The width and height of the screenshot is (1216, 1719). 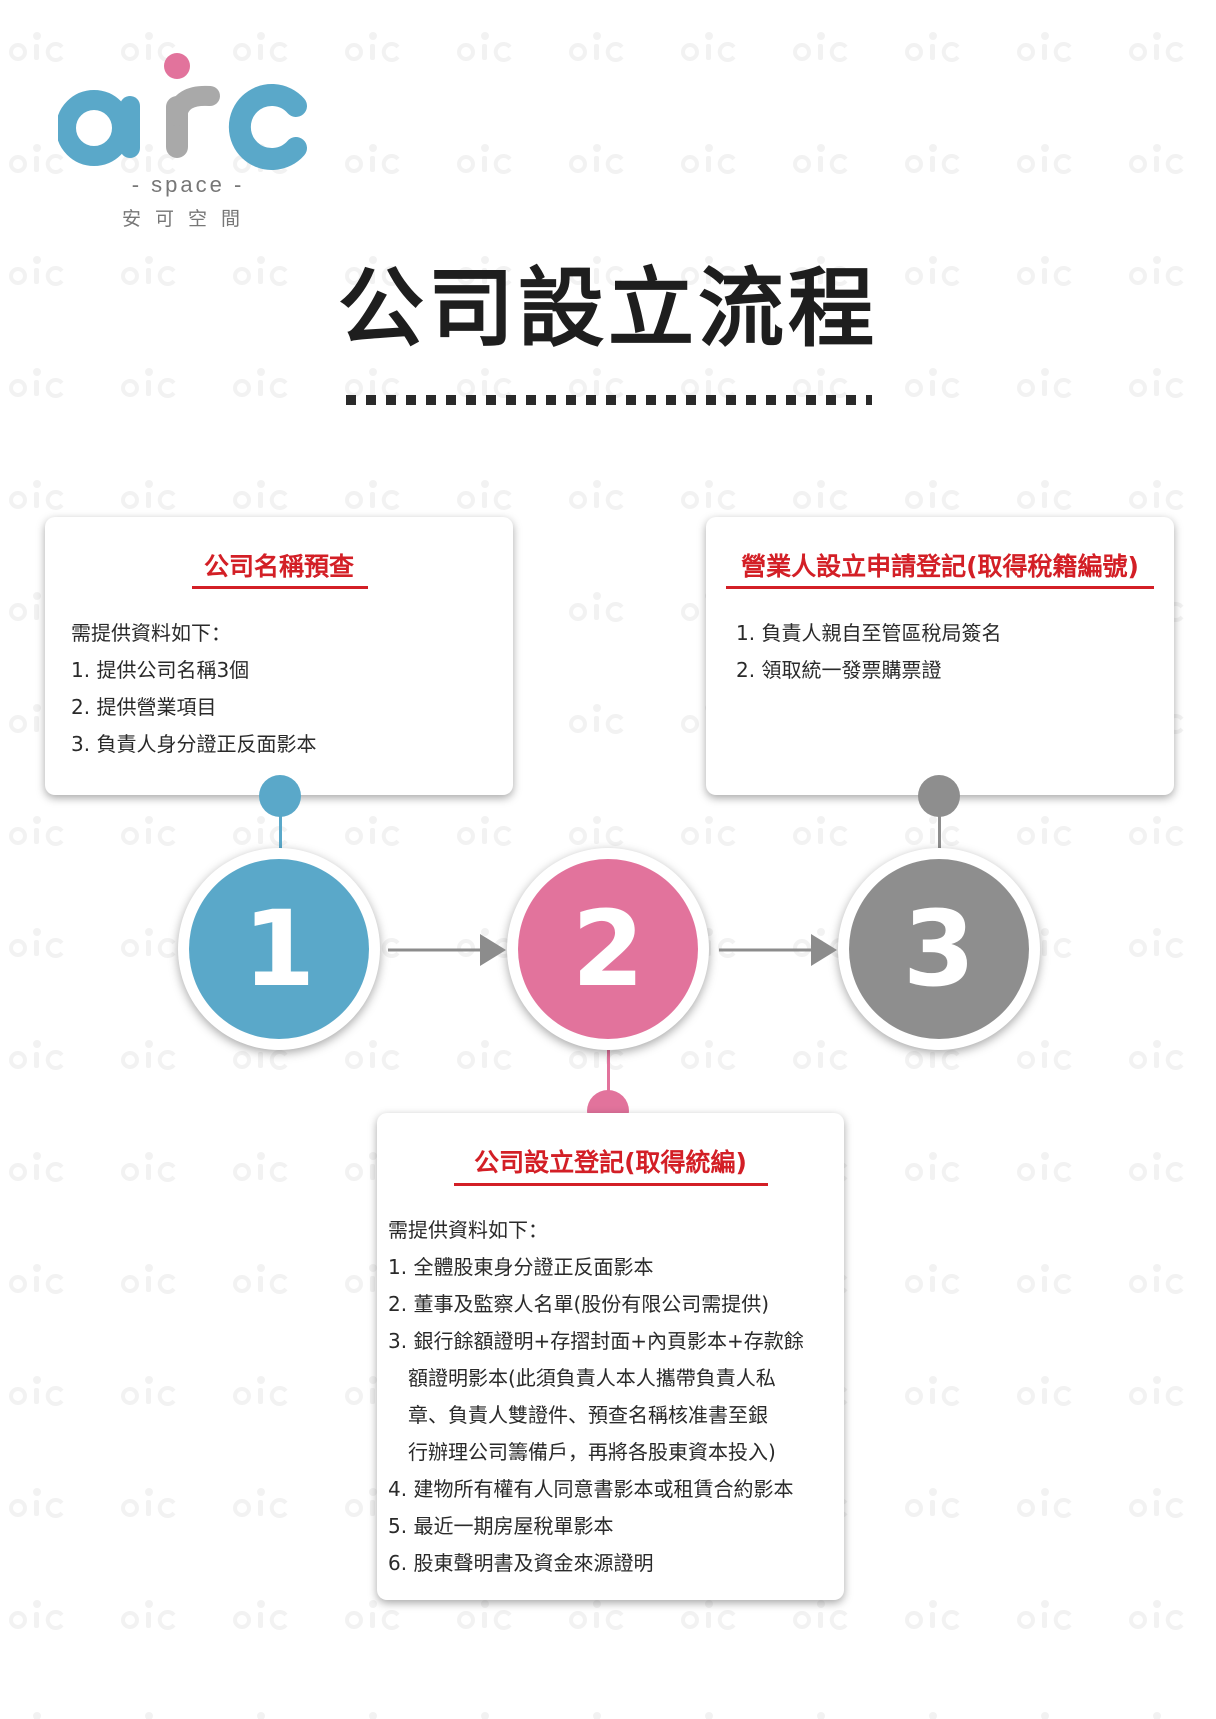 What do you see at coordinates (160, 670) in the screenshot?
I see `list-item: 1. 提供公司名稱3個` at bounding box center [160, 670].